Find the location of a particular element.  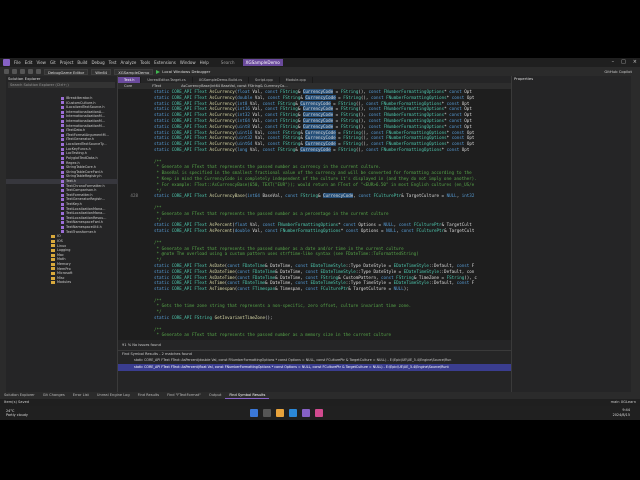

play-icon is located at coordinates (158, 71).